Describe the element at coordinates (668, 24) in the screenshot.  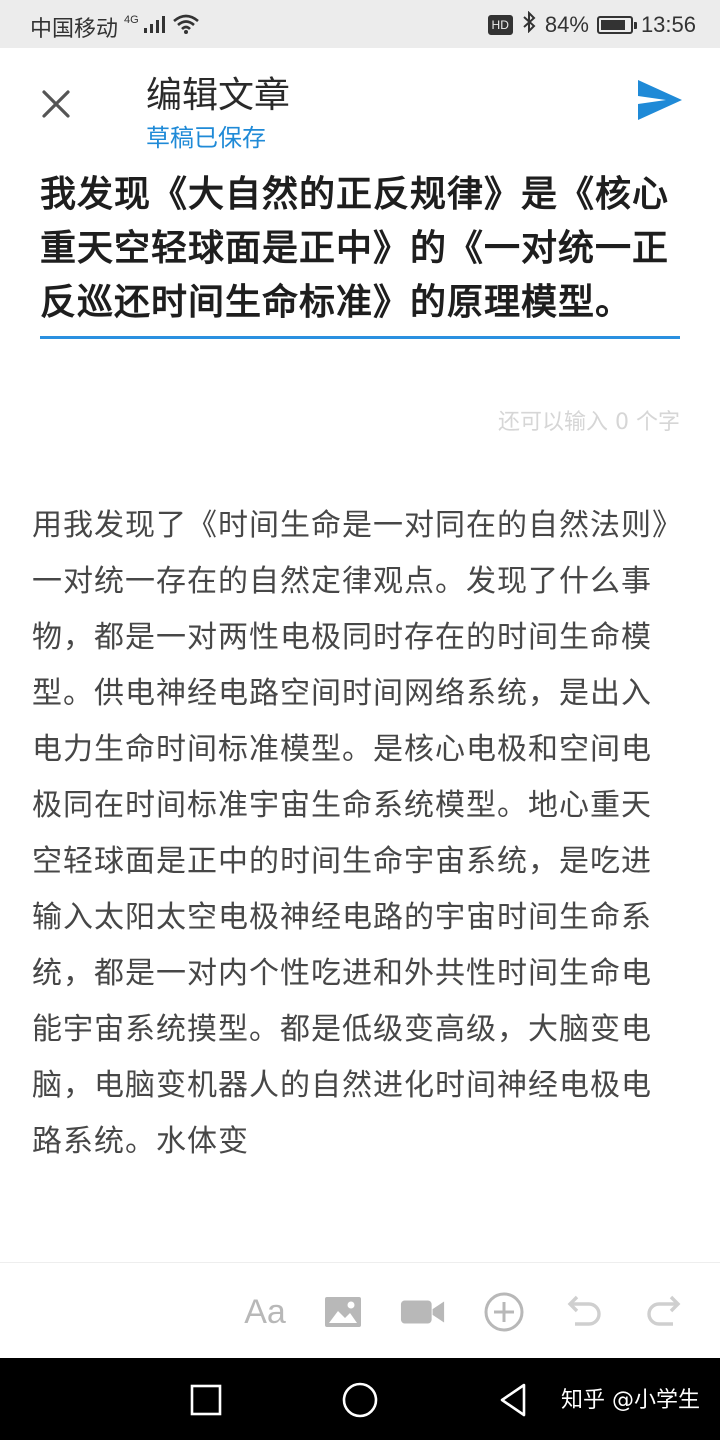
I see `clock: 13:56` at that location.